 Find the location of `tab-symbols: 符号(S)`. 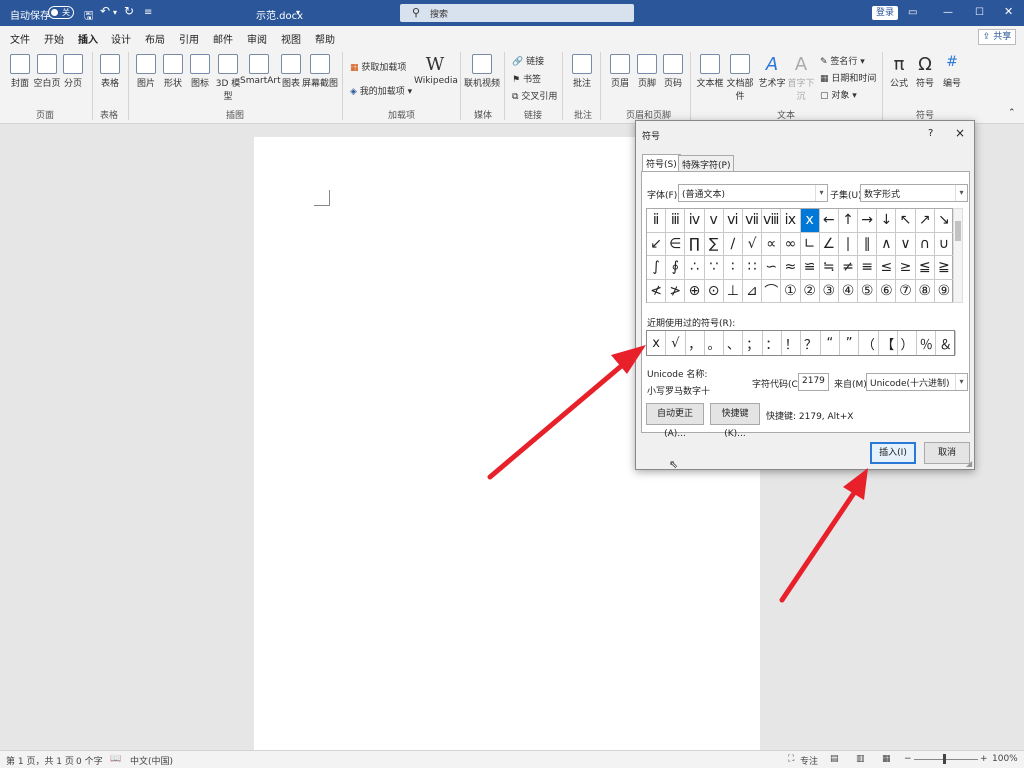

tab-symbols: 符号(S) is located at coordinates (661, 162).